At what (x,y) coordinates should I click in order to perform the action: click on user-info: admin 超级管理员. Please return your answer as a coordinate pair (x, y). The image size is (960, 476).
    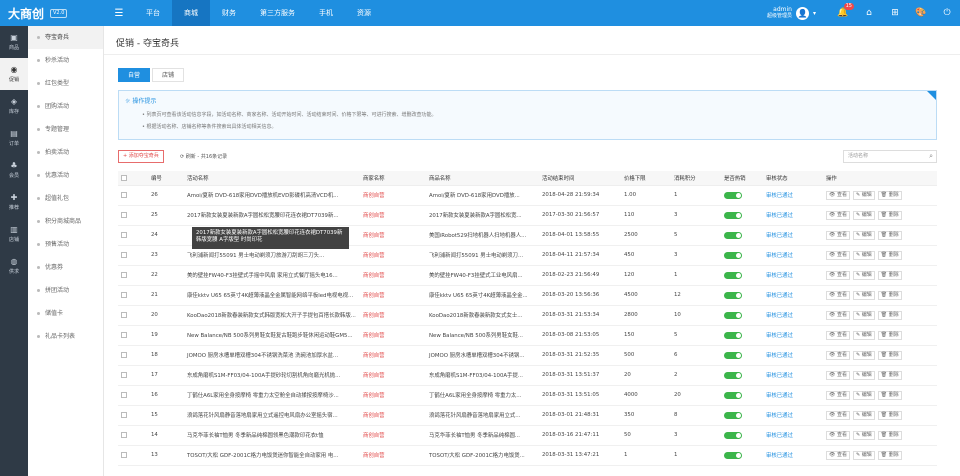
    Looking at the image, I should click on (779, 13).